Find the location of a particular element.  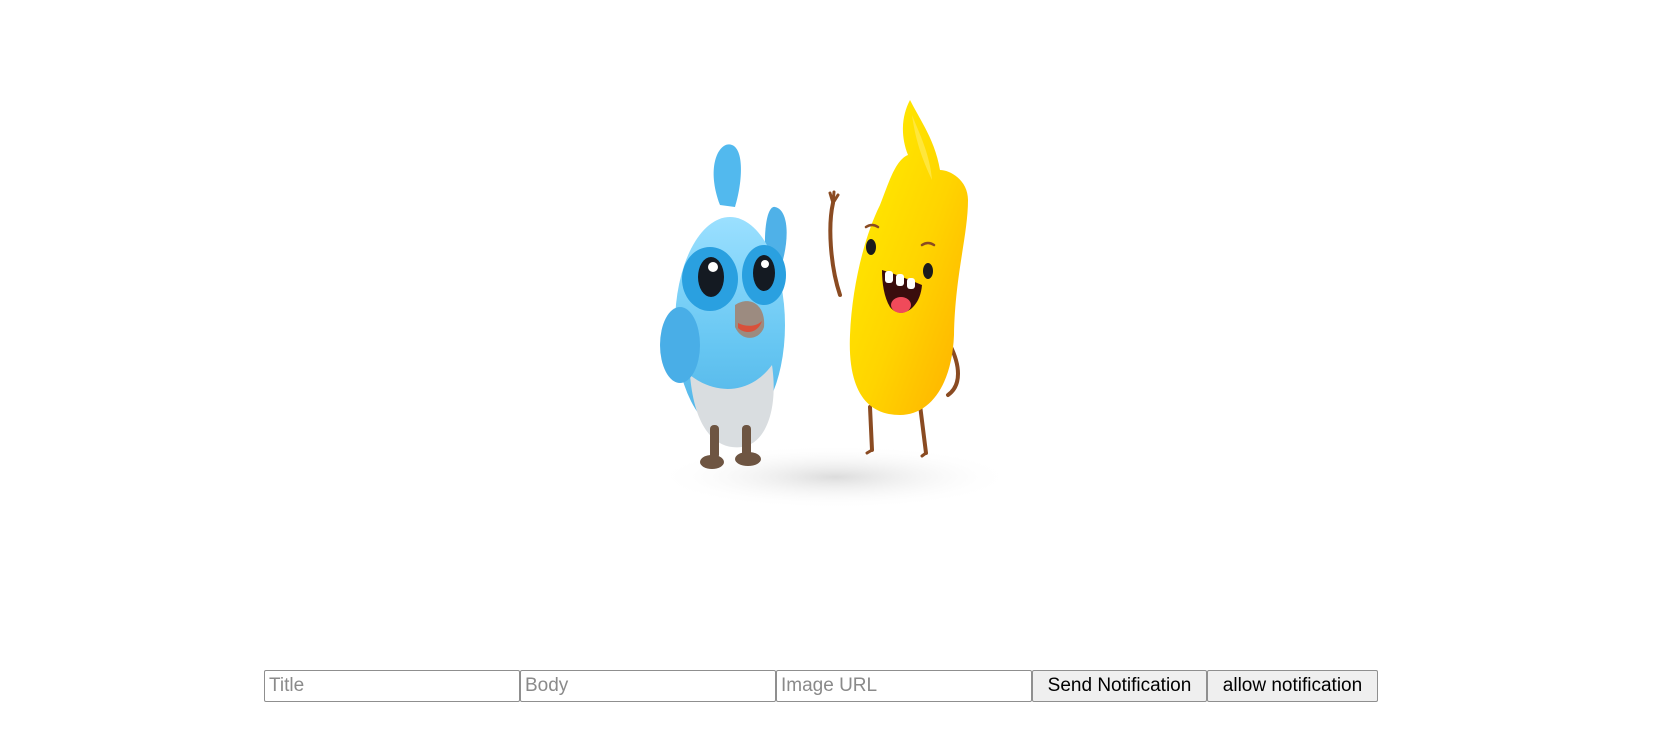

send-notification-button: Send Notification is located at coordinates (1119, 686).